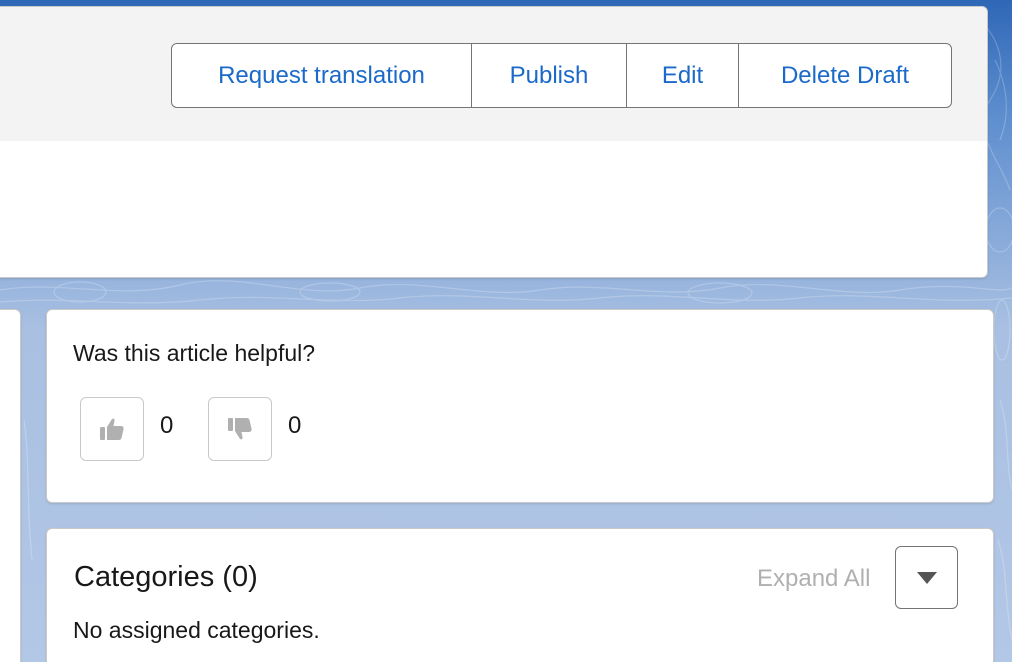  What do you see at coordinates (683, 75) in the screenshot?
I see `edit-button: Edit` at bounding box center [683, 75].